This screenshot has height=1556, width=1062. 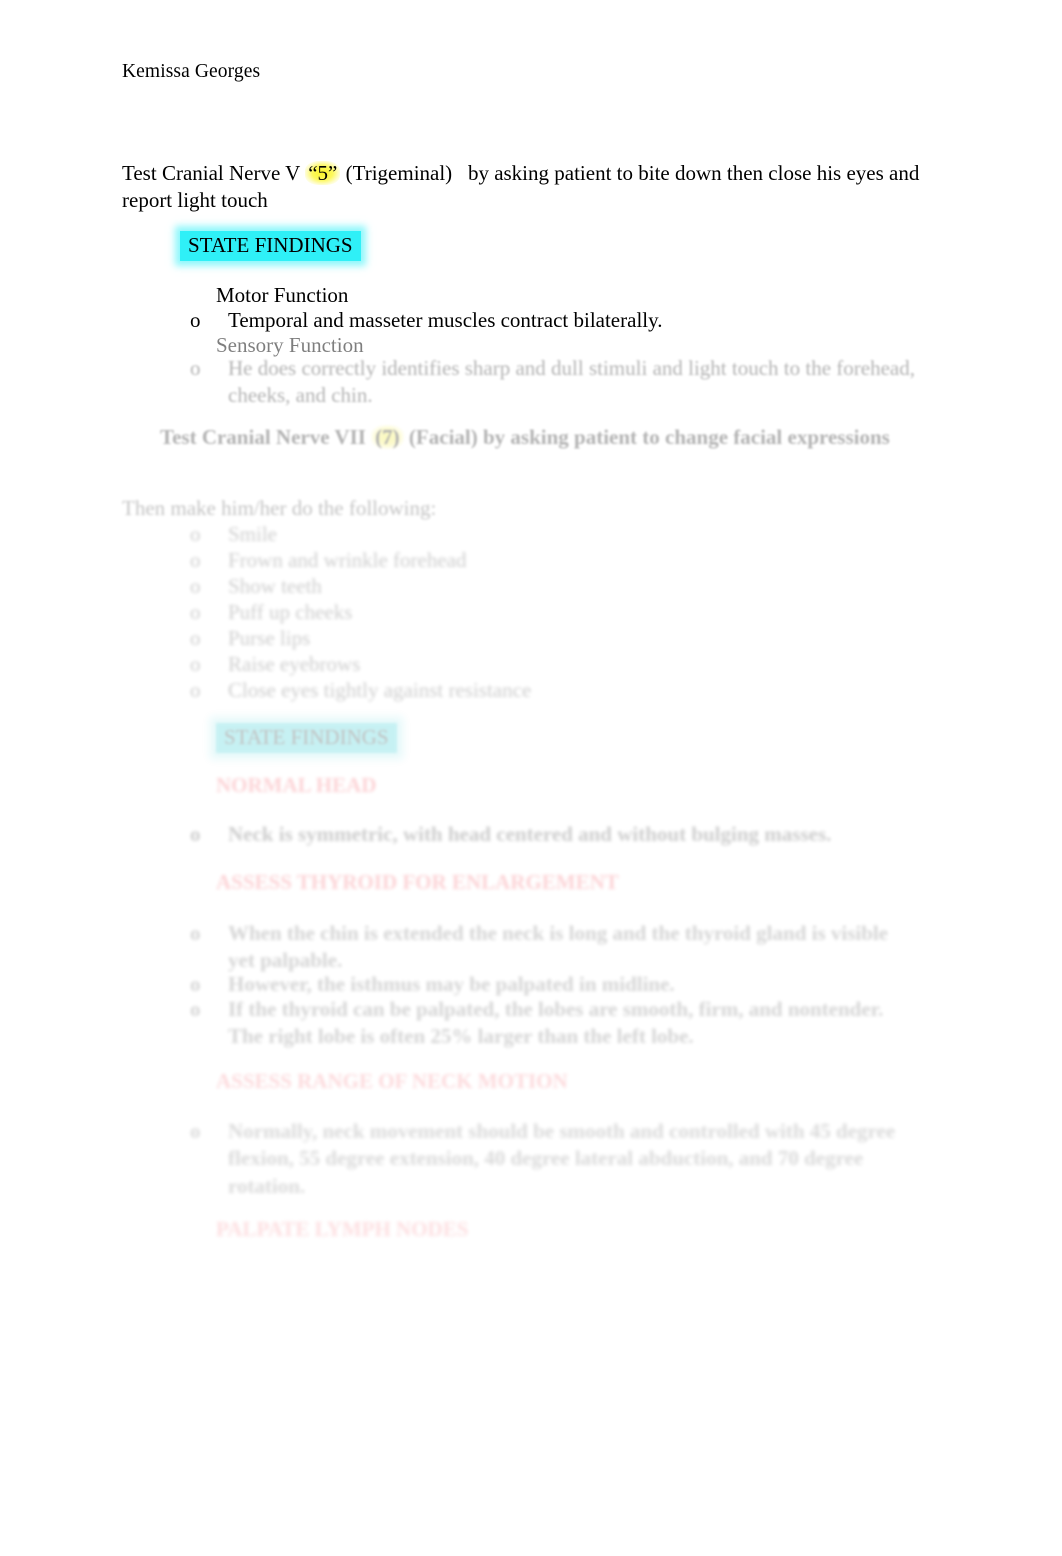 I want to click on list-item: o Close eyes tightly against resistance, so click(x=560, y=690).